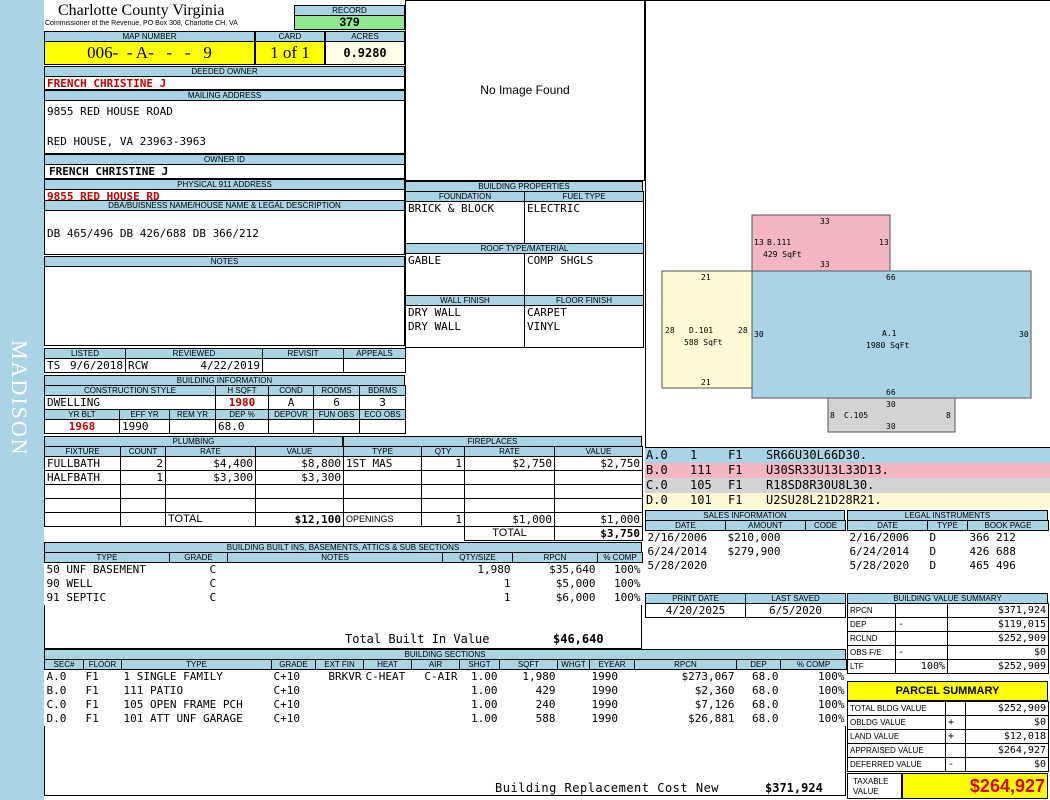  Describe the element at coordinates (714, 690) in the screenshot. I see `sec-rpcn: $2,360` at that location.